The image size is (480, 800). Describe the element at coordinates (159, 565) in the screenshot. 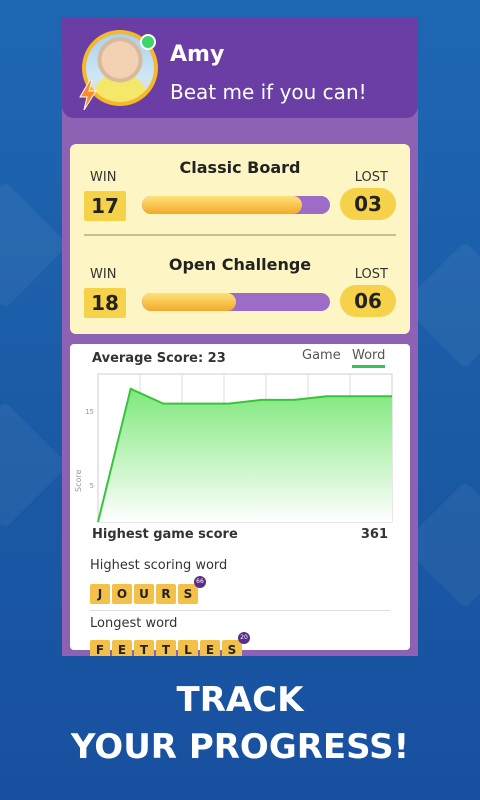

I see `highest-scoring-word-label: Highest scoring word` at that location.